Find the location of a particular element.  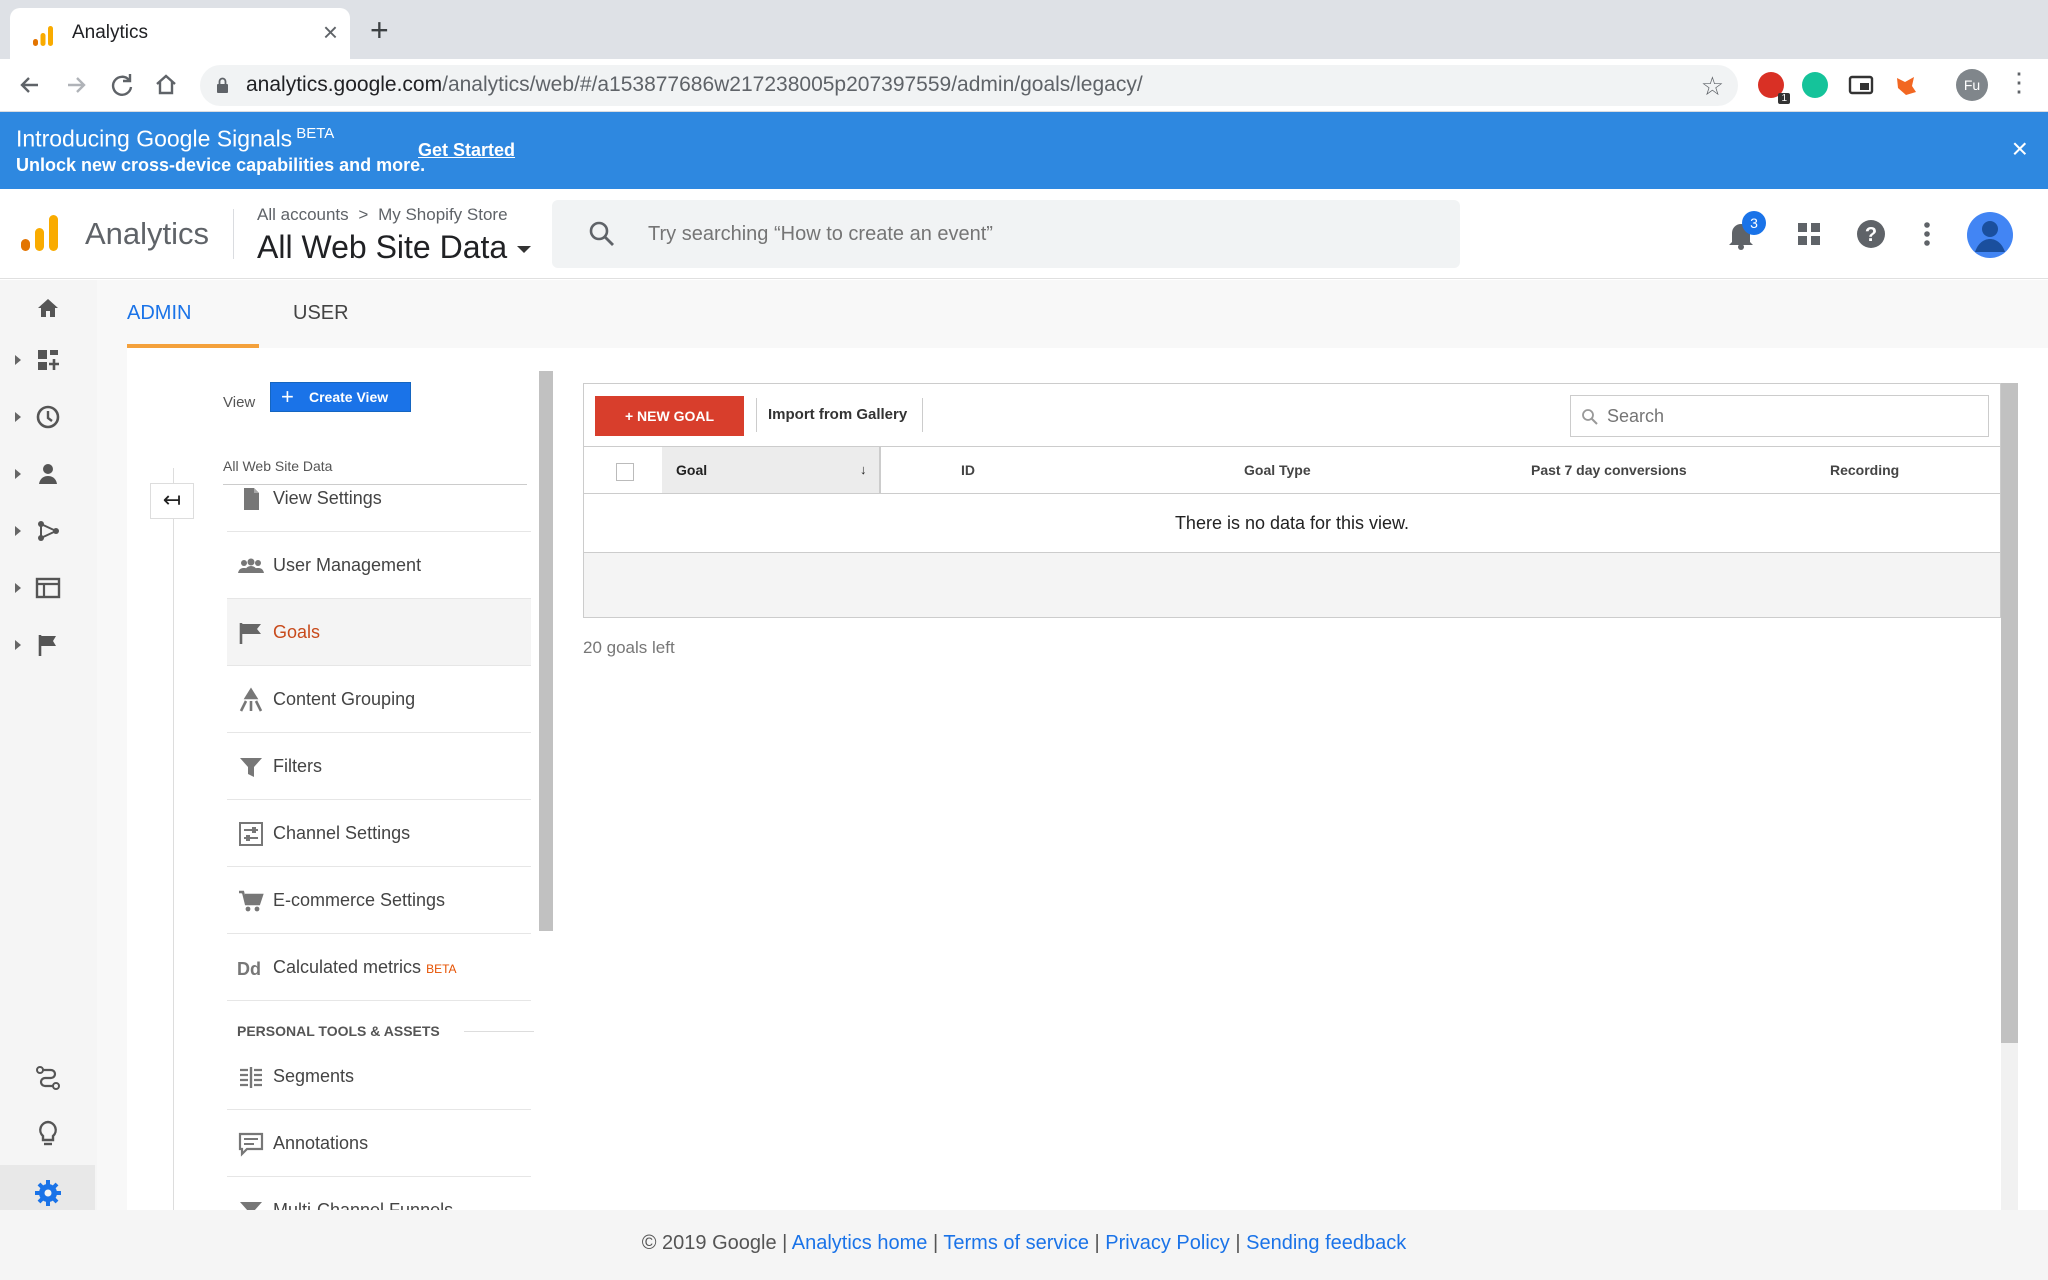

calculated-metrics-dd-icon: Dd is located at coordinates (249, 969).